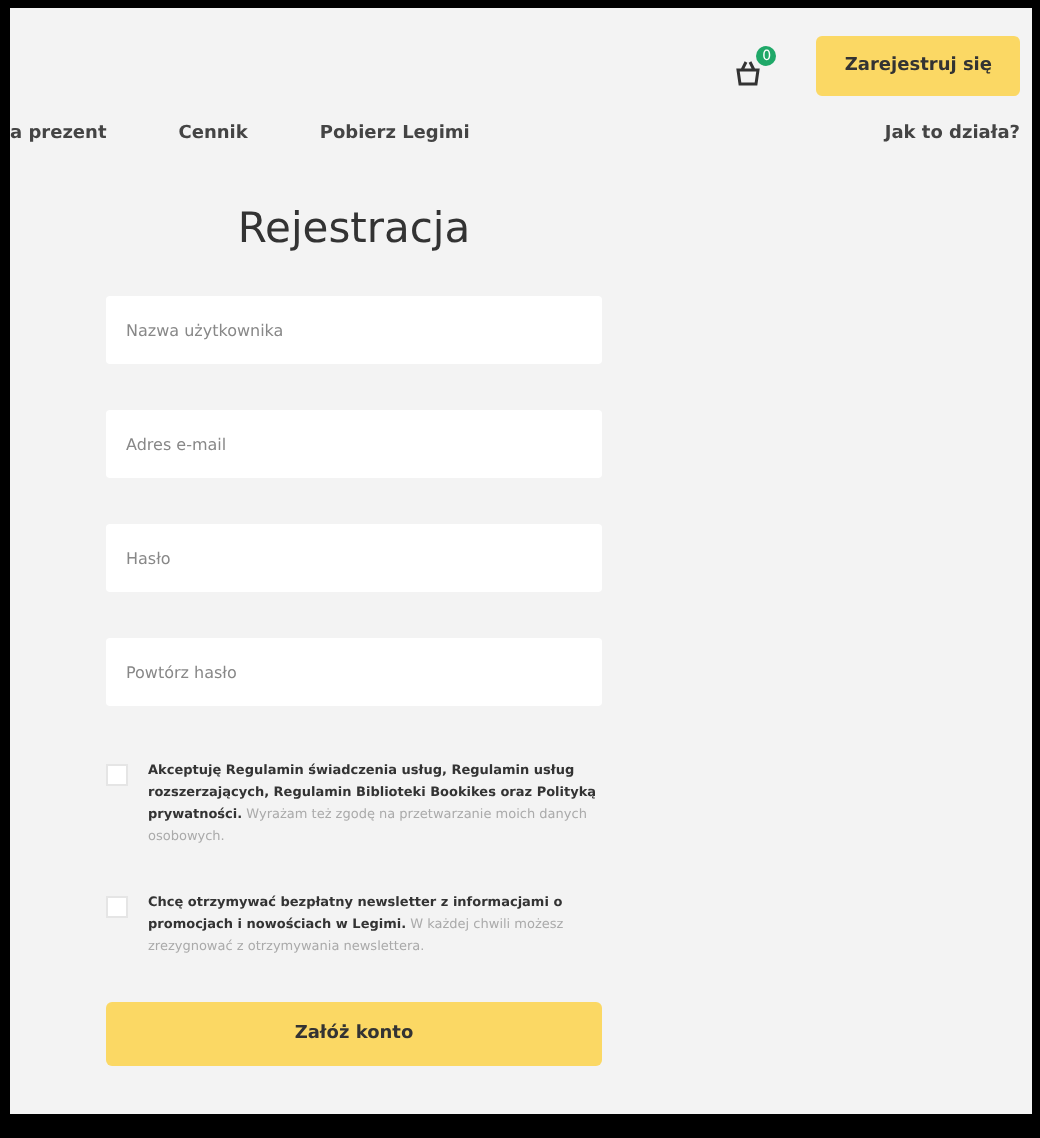 This screenshot has width=1040, height=1138. I want to click on nav-link: a prezent, so click(58, 134).